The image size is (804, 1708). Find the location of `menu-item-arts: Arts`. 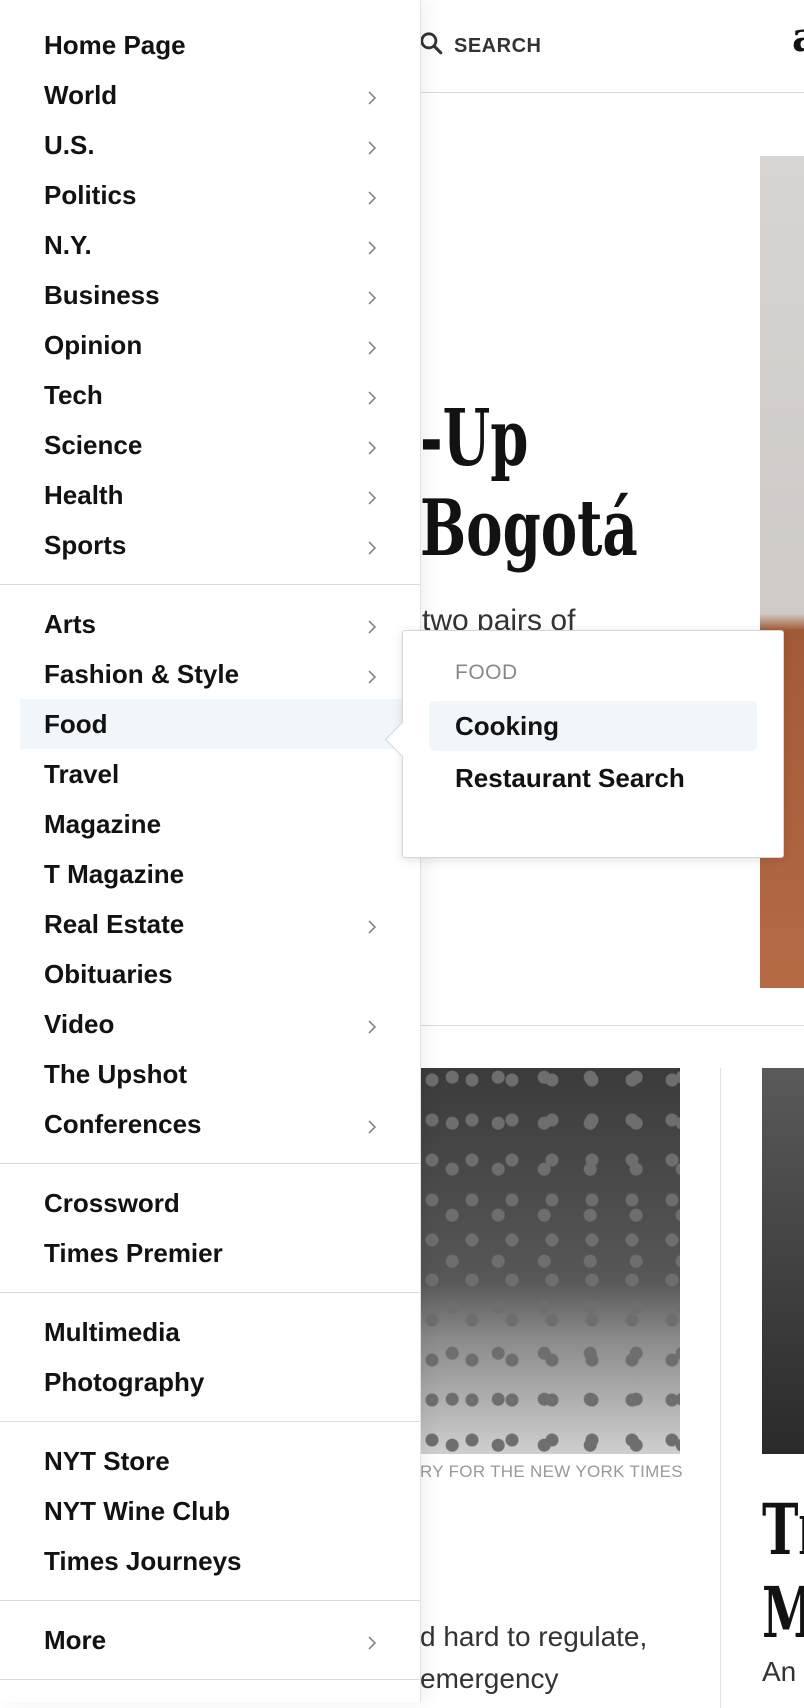

menu-item-arts: Arts is located at coordinates (220, 624).